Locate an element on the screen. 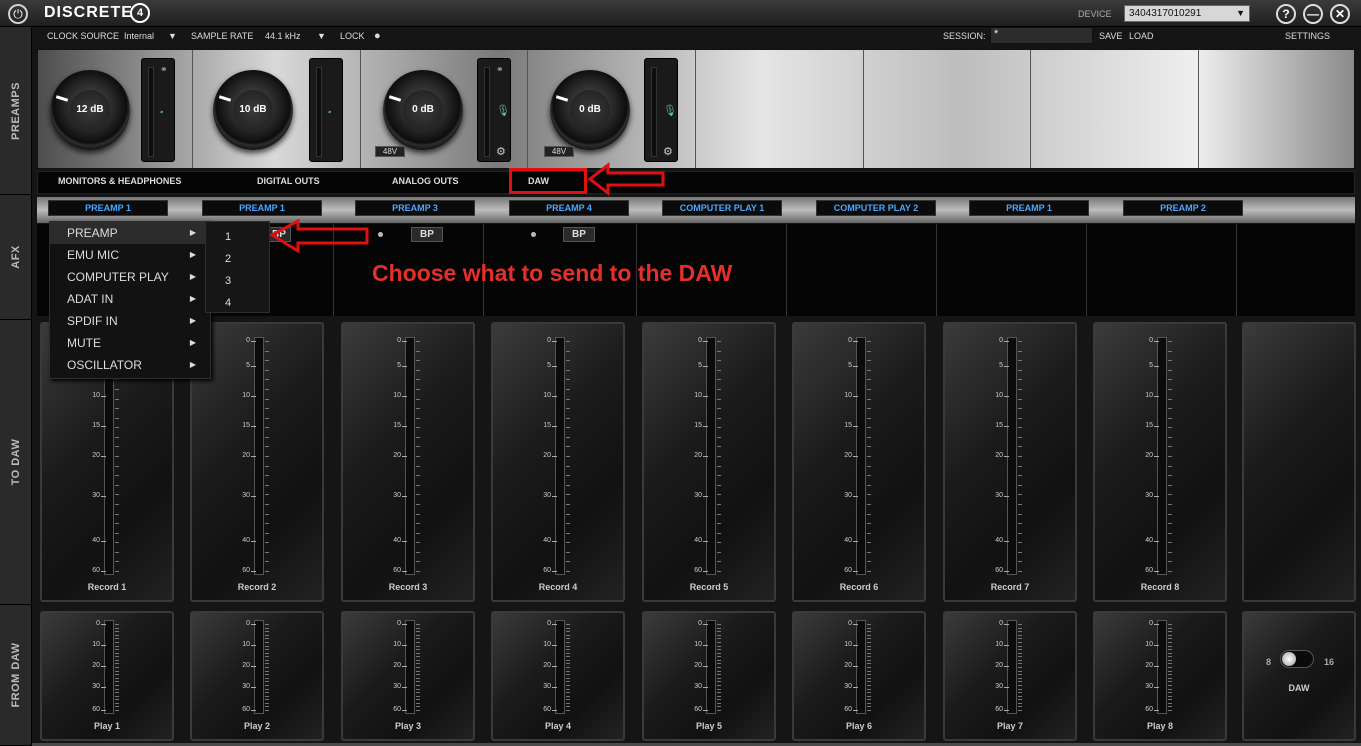 This screenshot has width=1361, height=746. play-channel: 0 10 20 30 60 Play 4 is located at coordinates (558, 676).